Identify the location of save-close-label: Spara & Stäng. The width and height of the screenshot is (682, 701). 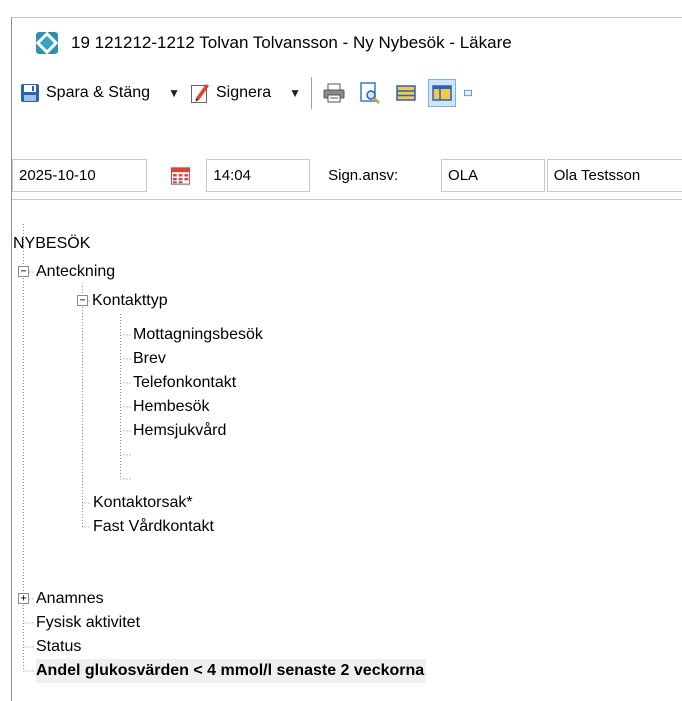
(98, 92).